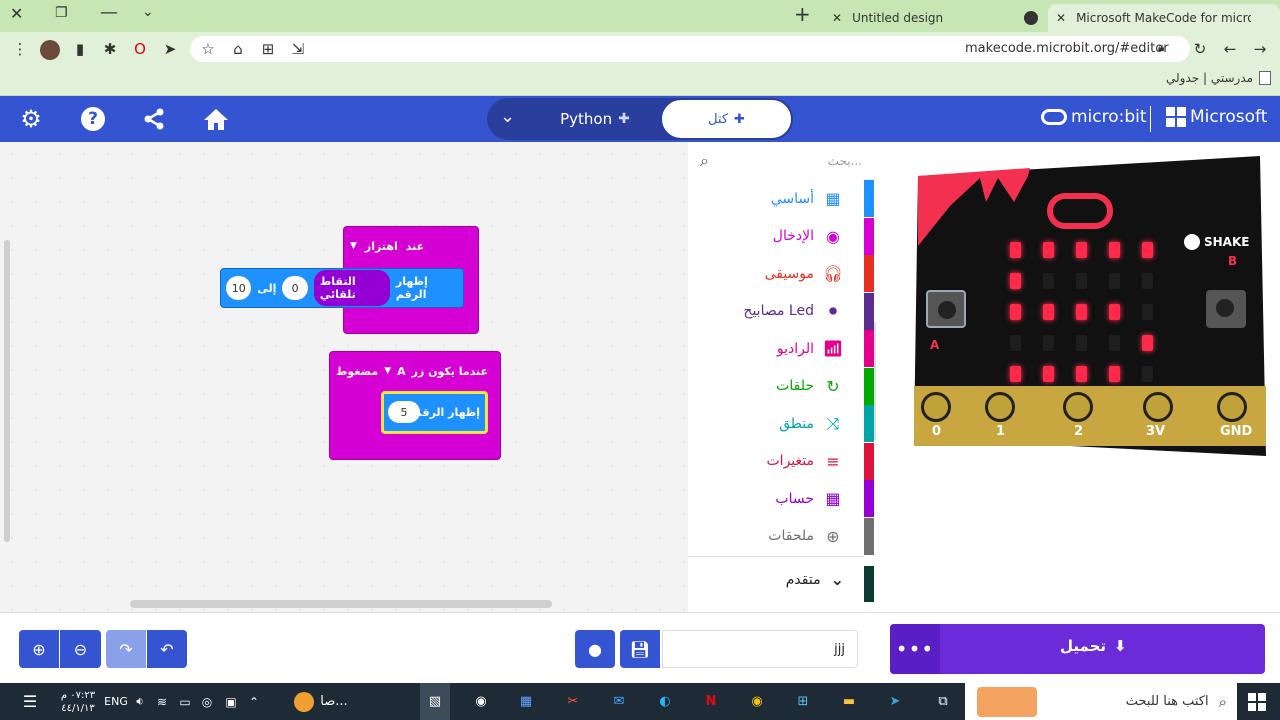 The image size is (1280, 720). I want to click on toolbox-category: متغيرات ≡, so click(776, 461).